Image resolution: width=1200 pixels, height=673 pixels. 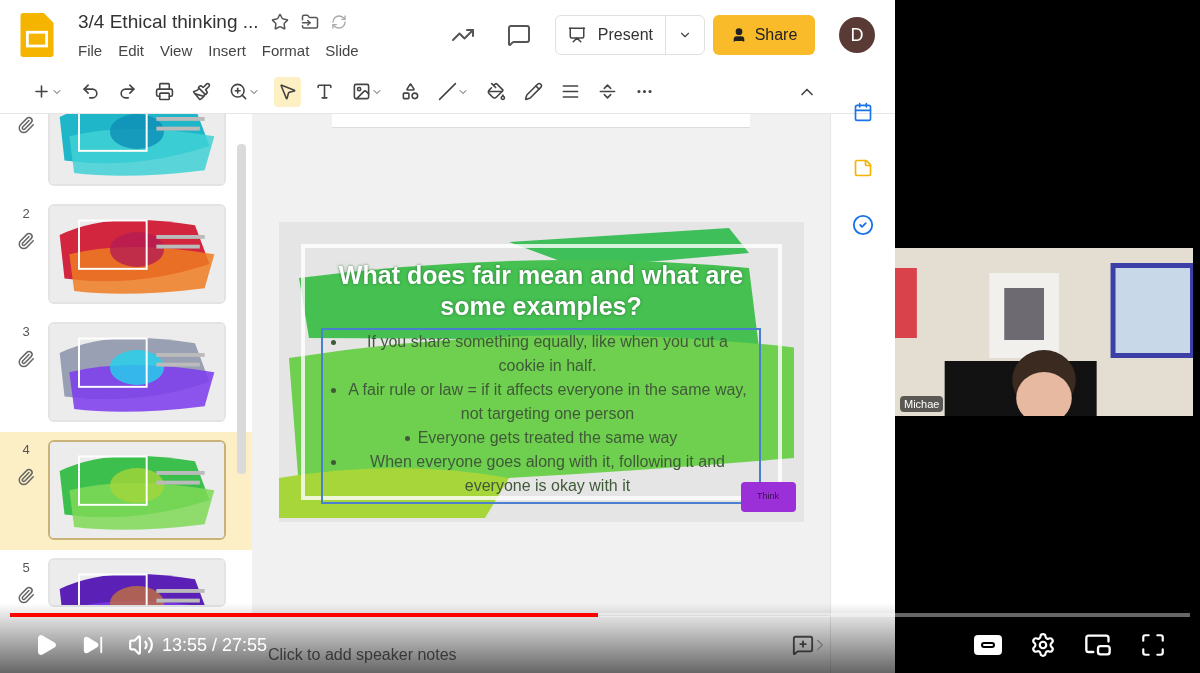 I want to click on share-button: Share, so click(x=764, y=35).